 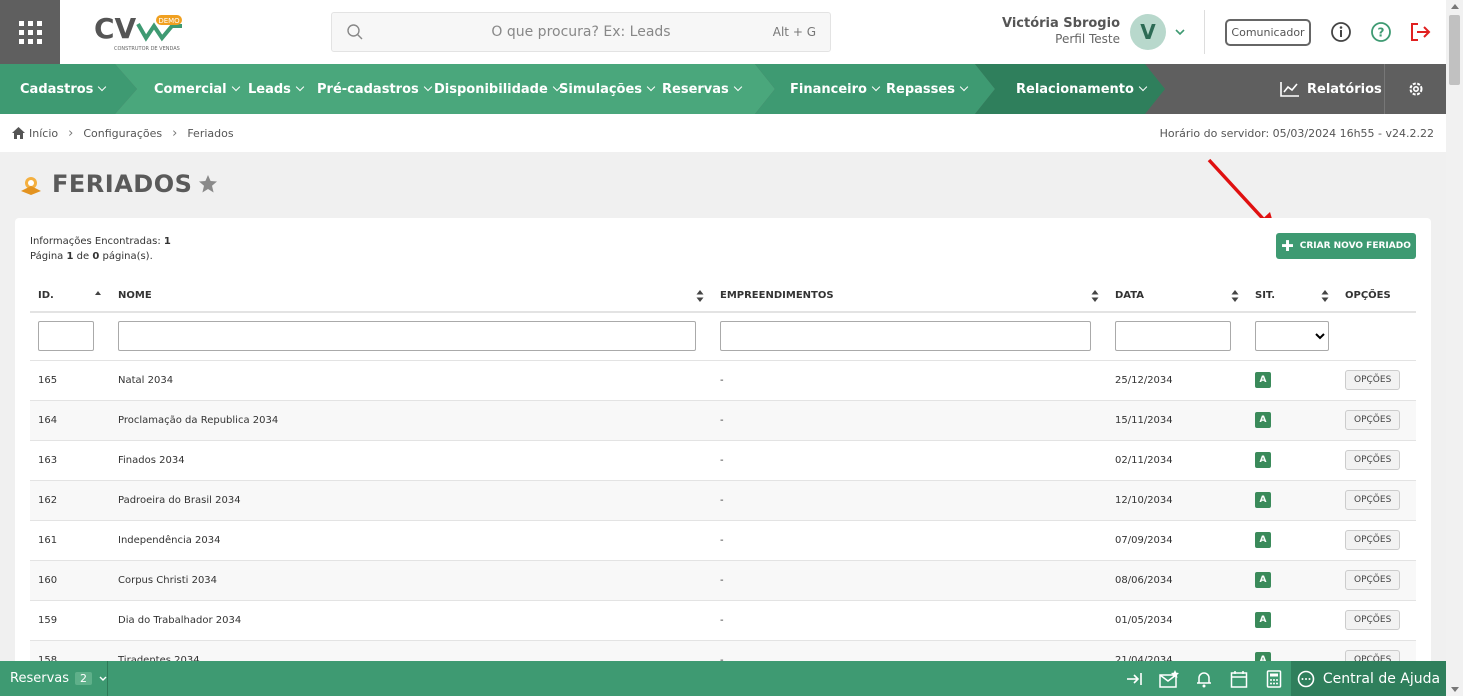 What do you see at coordinates (794, 32) in the screenshot?
I see `search-shortcut: Alt + G` at bounding box center [794, 32].